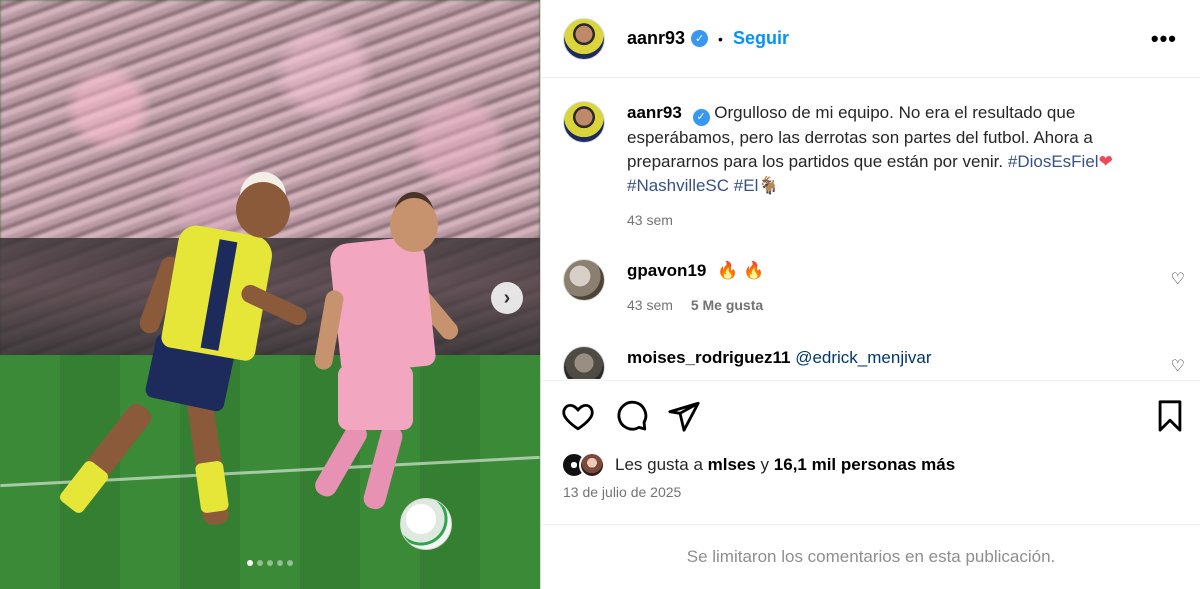 The width and height of the screenshot is (1200, 589). What do you see at coordinates (650, 220) in the screenshot?
I see `caption-time: 43 sem` at bounding box center [650, 220].